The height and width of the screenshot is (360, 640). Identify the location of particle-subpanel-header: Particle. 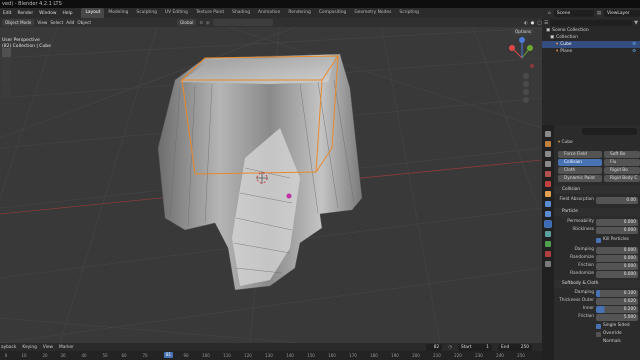
(597, 212).